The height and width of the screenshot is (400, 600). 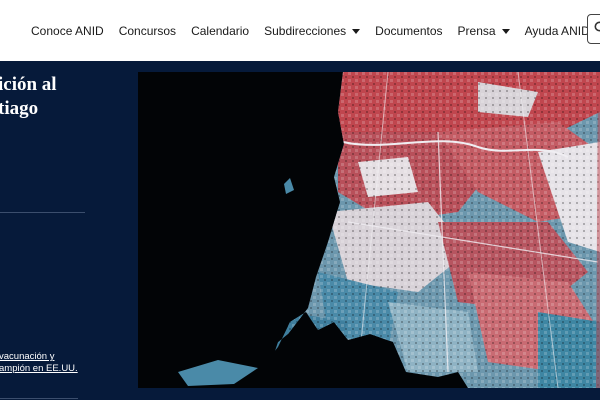 I want to click on related-link-line-2: ampión en EE.UU., so click(x=39, y=368).